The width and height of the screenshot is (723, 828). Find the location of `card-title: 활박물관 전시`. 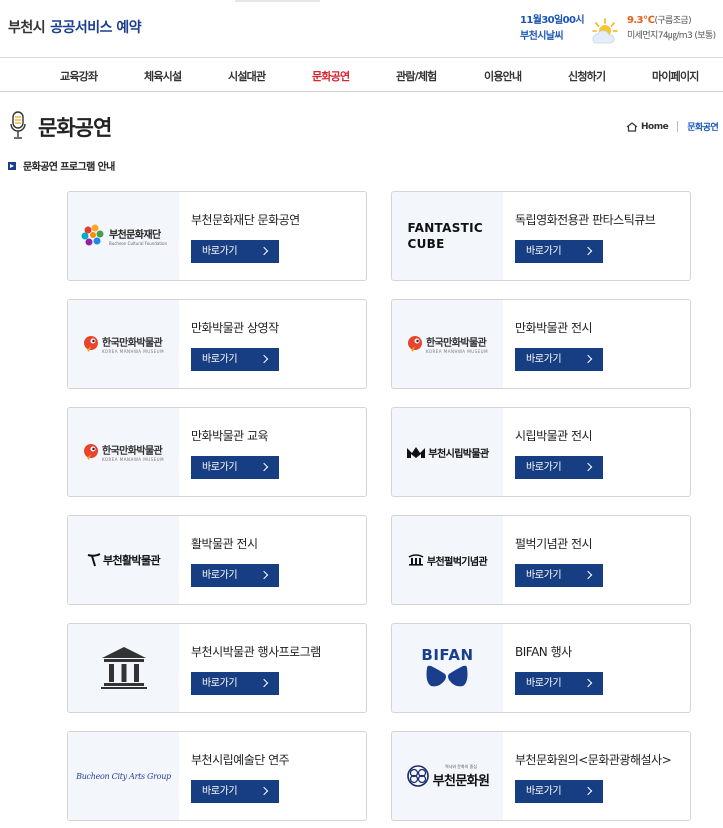

card-title: 활박물관 전시 is located at coordinates (224, 544).